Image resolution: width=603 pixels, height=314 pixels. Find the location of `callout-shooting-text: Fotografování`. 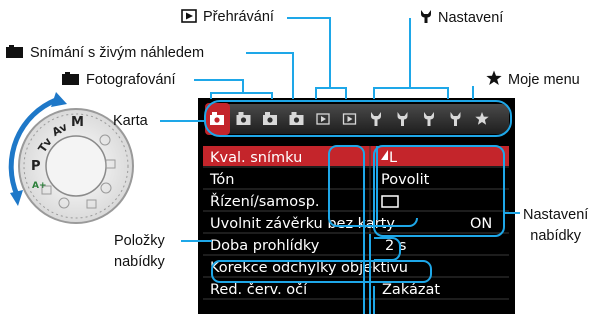

callout-shooting-text: Fotografování is located at coordinates (131, 80).